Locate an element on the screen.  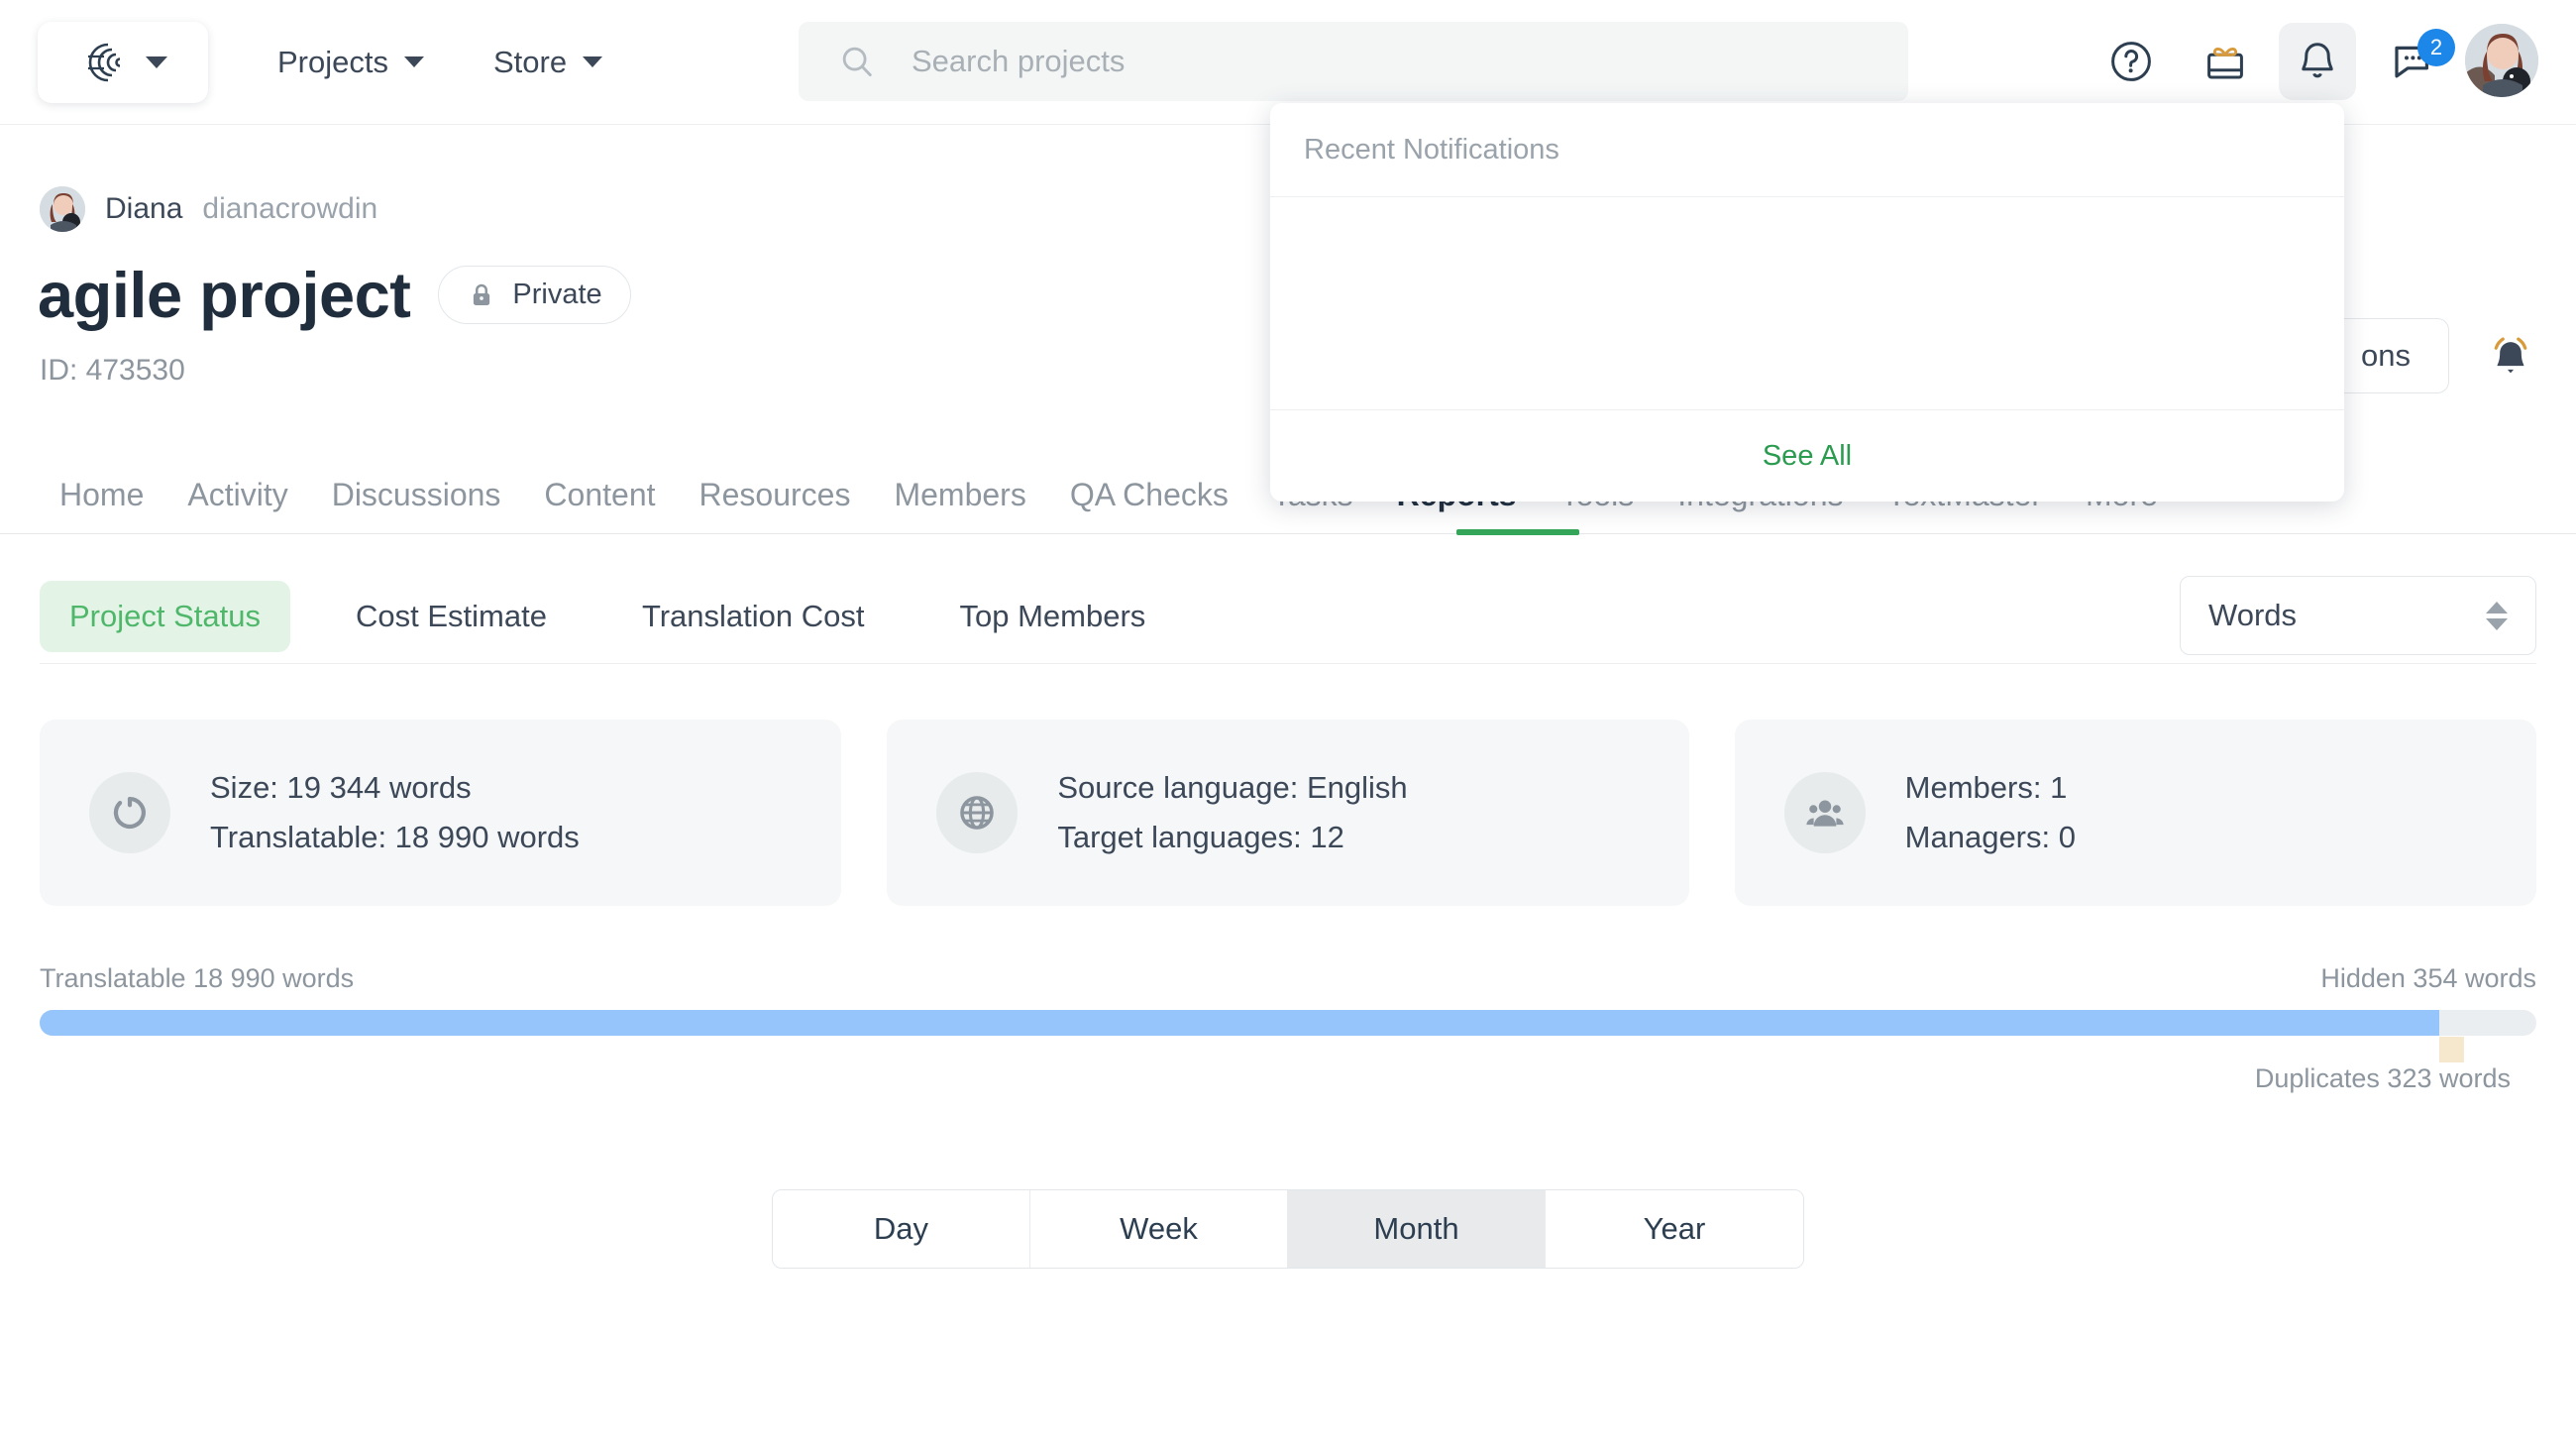
visibility-label: Private is located at coordinates (557, 295).